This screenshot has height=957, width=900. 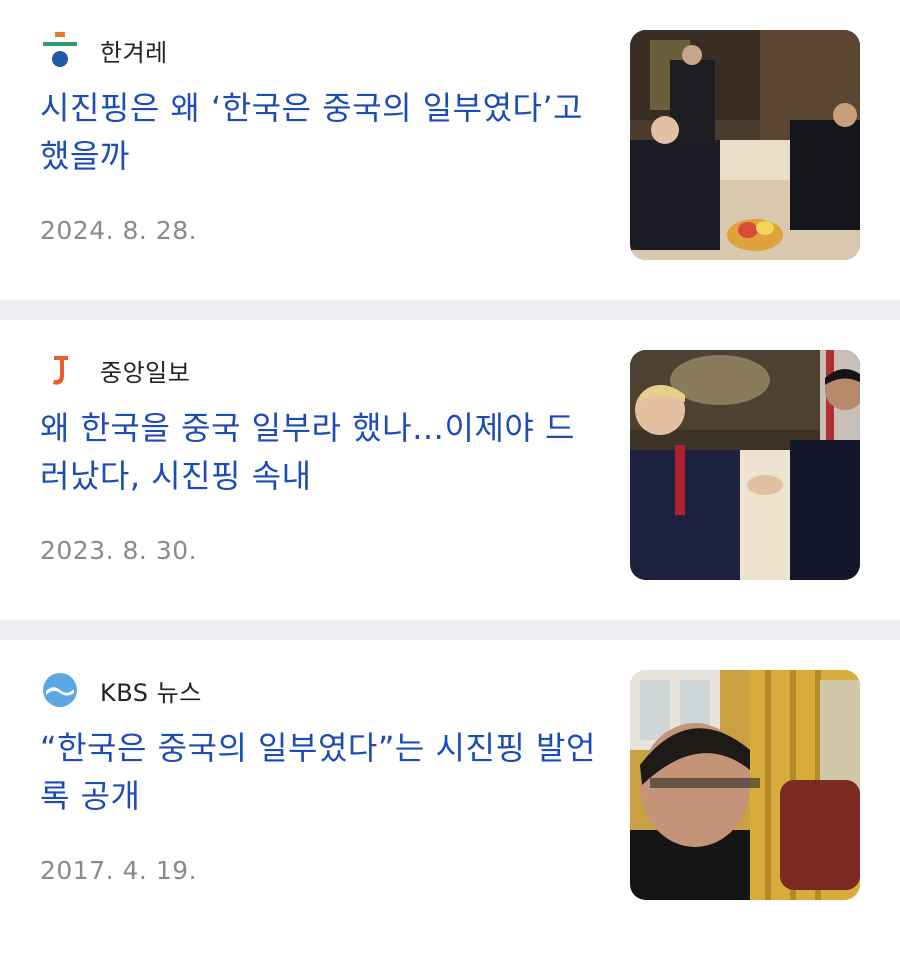 What do you see at coordinates (119, 230) in the screenshot?
I see `article-date: 2024. 8. 28.` at bounding box center [119, 230].